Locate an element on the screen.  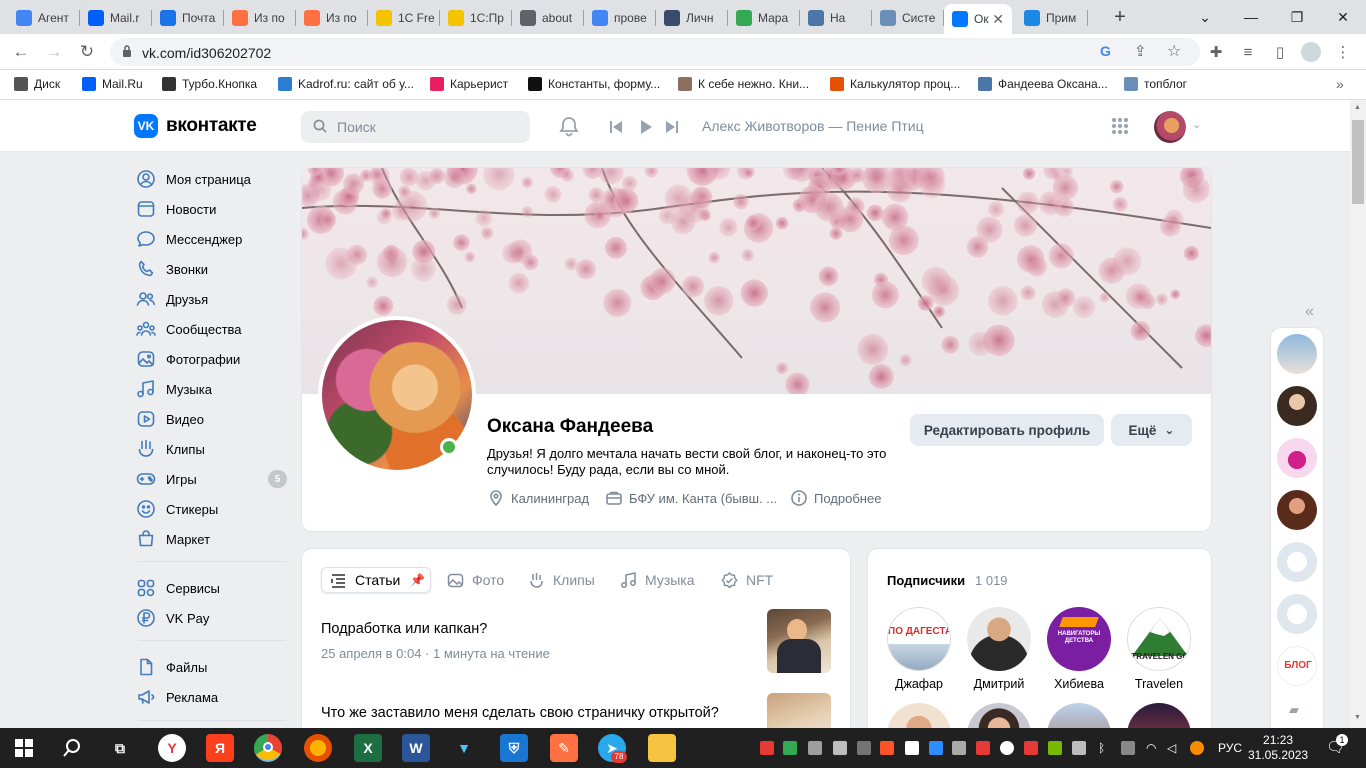
browser-tab: На is located at coordinates (836, 18).